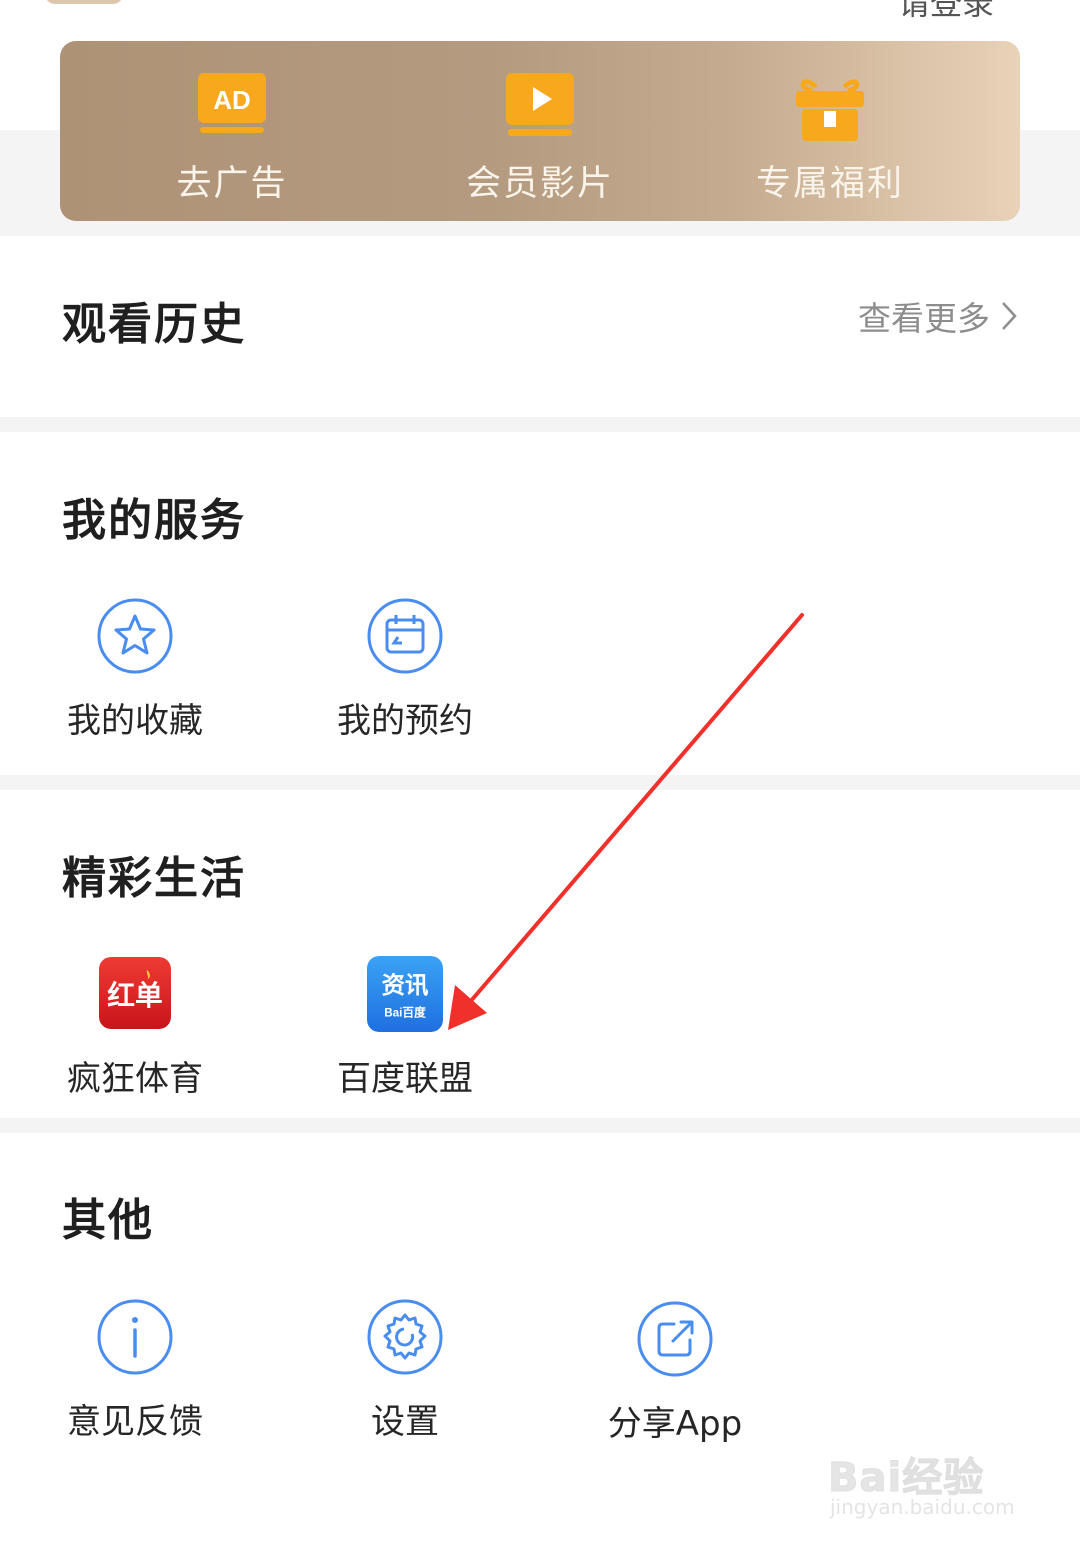 This screenshot has width=1080, height=1550. I want to click on watermark-url-text: jingyan.baidu.com, so click(922, 1507).